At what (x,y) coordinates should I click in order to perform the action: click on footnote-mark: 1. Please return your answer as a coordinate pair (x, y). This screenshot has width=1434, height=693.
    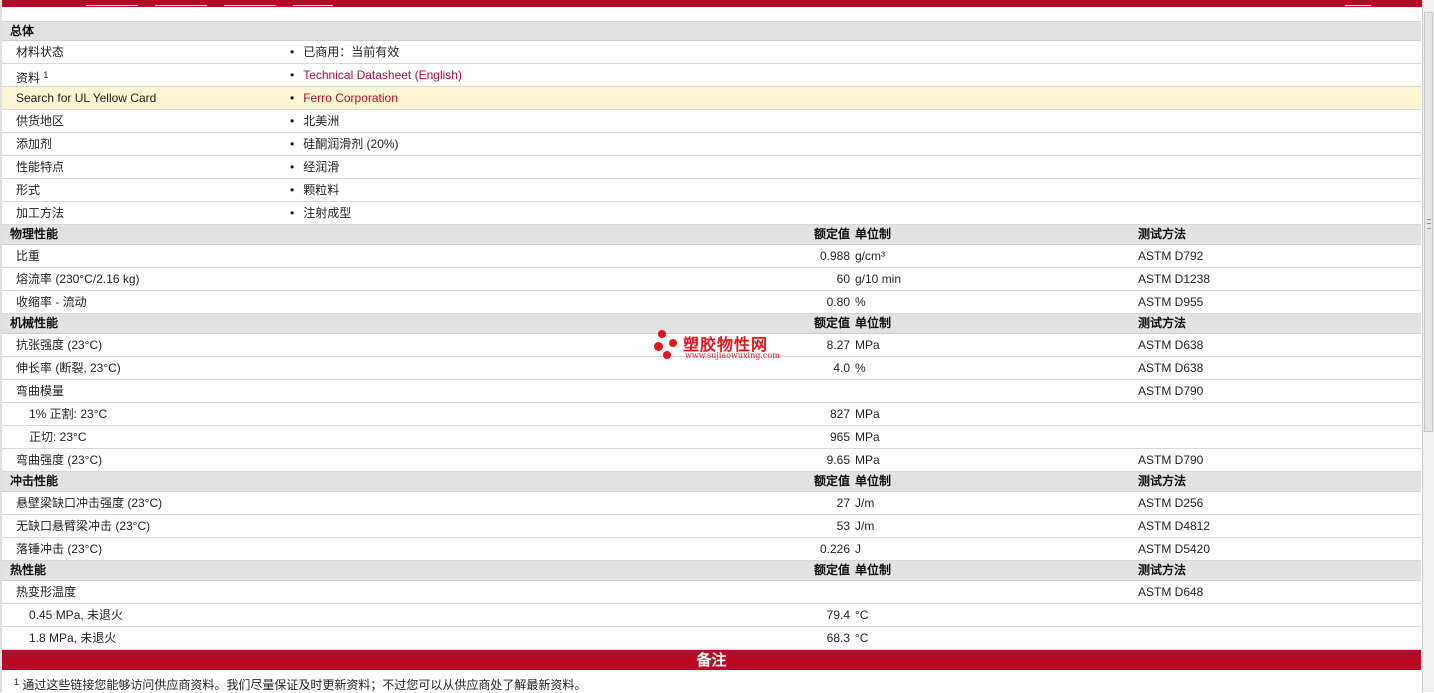
    Looking at the image, I should click on (17, 682).